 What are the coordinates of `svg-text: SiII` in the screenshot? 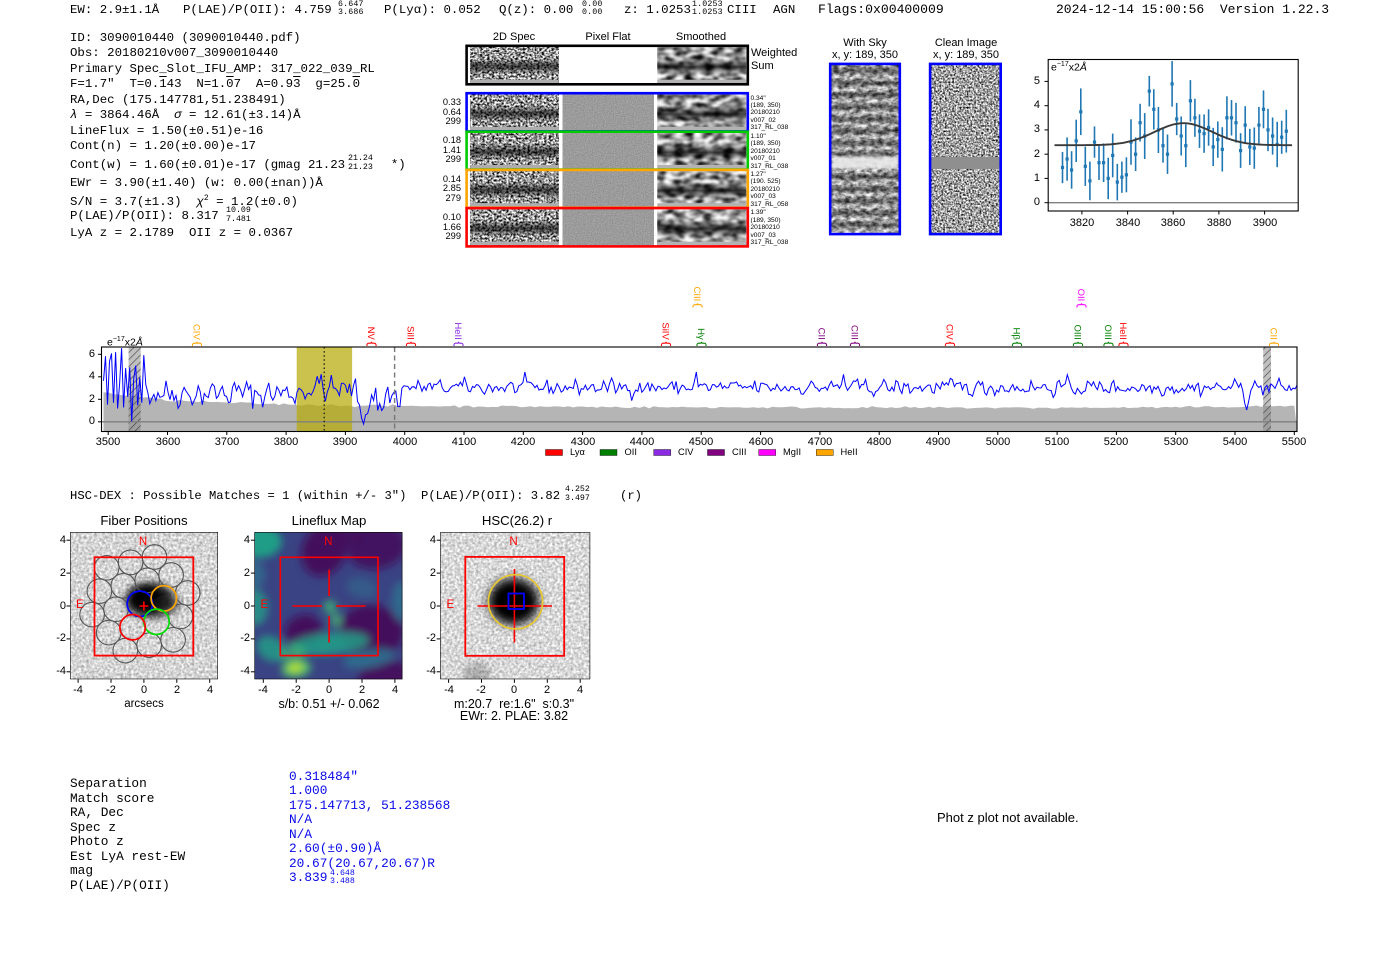 It's located at (410, 333).